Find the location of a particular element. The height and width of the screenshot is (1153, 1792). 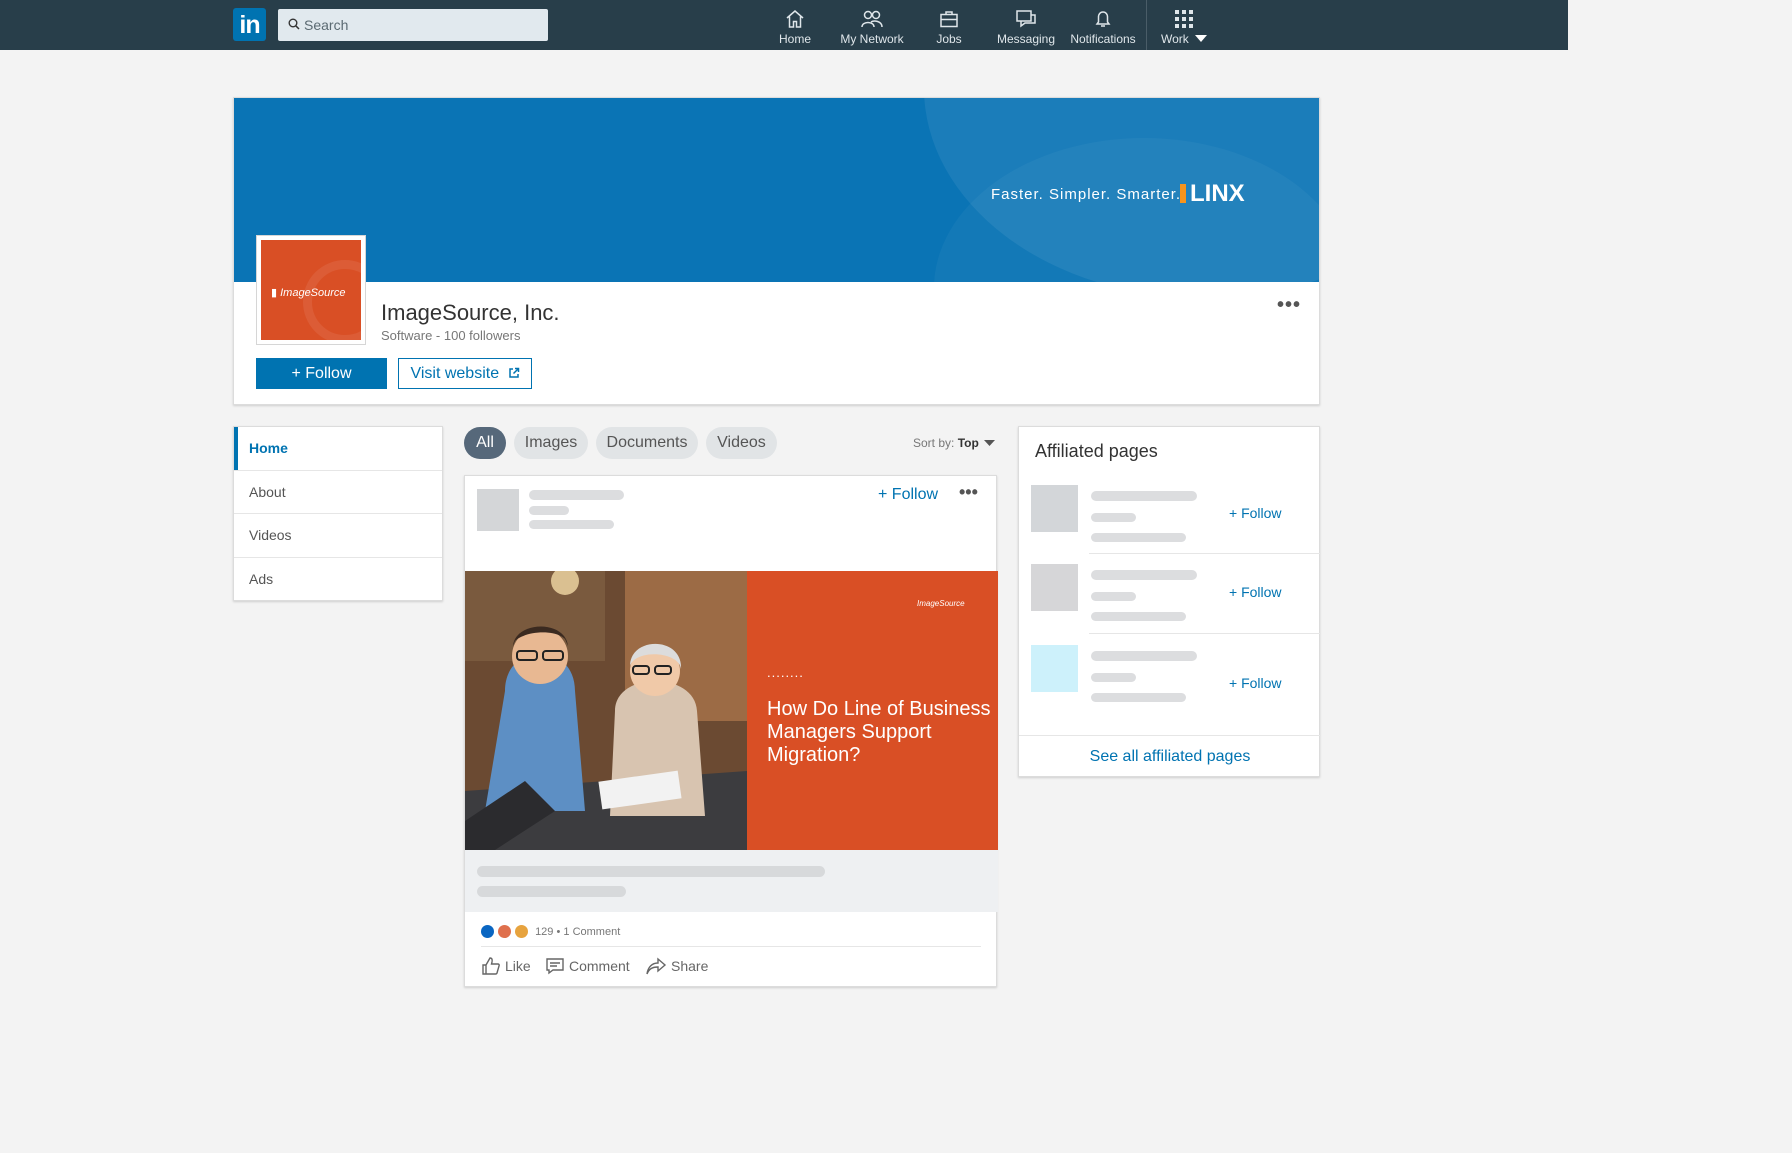

company-logo: ▮ ImageSource is located at coordinates (311, 290).